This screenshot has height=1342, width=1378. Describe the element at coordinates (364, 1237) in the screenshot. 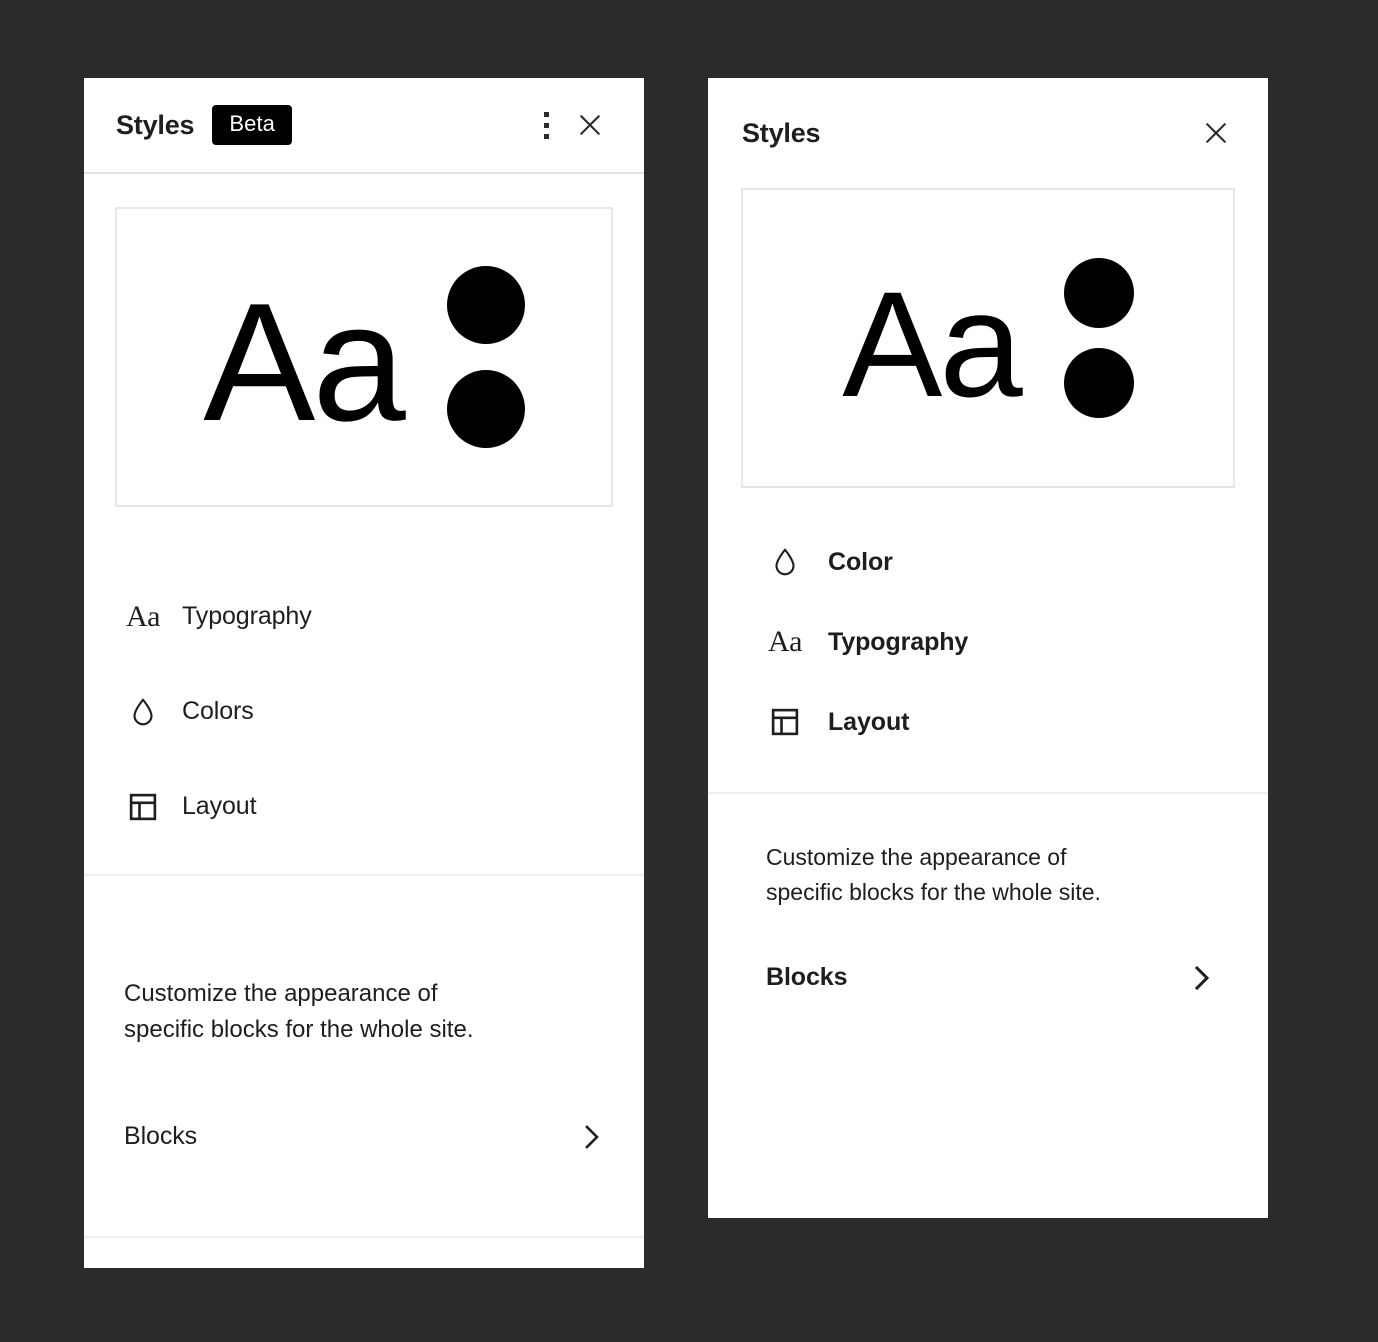

I see `panel-footer-divider` at that location.